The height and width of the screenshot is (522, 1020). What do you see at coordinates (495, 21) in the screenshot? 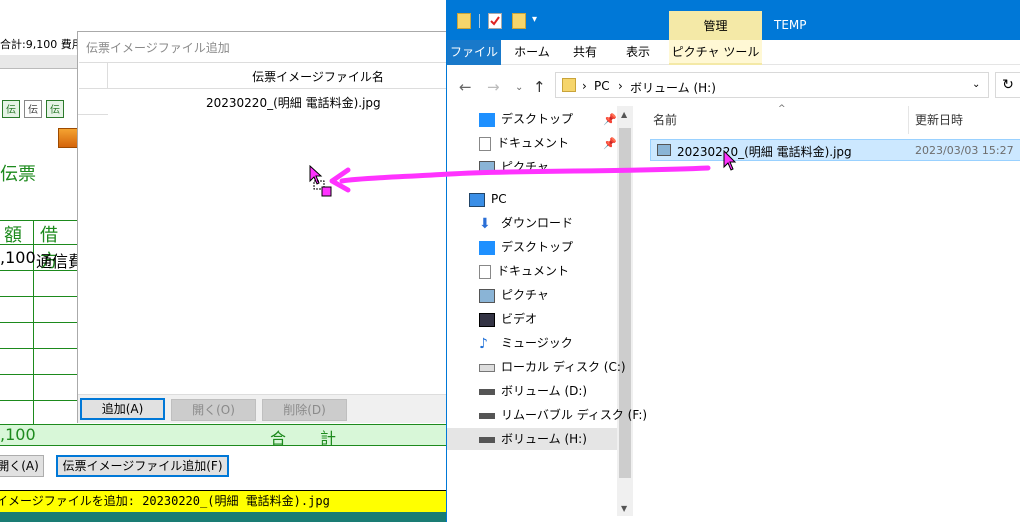
I see `properties-icon` at bounding box center [495, 21].